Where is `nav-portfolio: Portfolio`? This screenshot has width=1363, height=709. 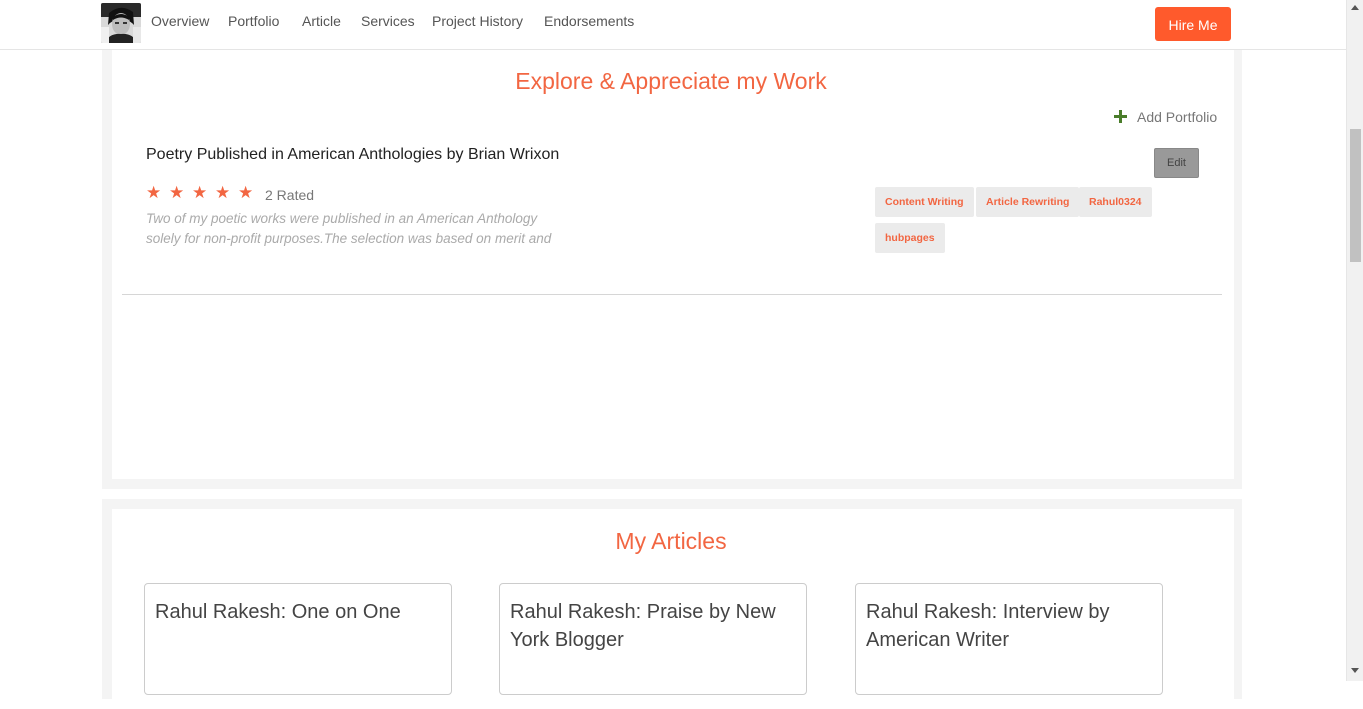
nav-portfolio: Portfolio is located at coordinates (253, 21).